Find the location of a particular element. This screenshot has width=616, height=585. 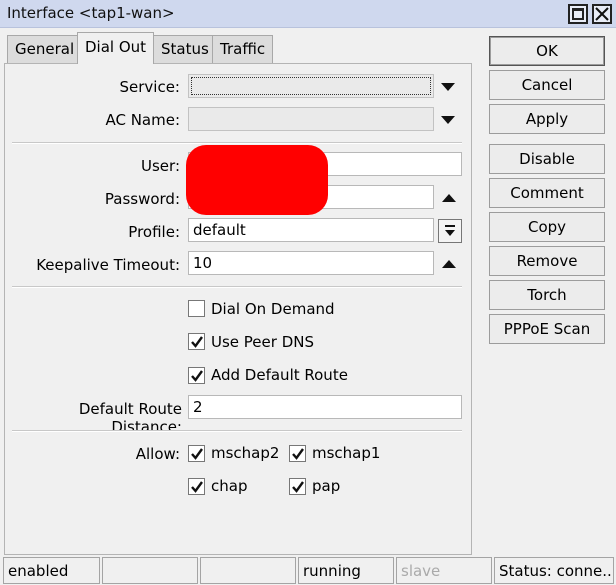

mschap2-label: mschap2 is located at coordinates (245, 453).